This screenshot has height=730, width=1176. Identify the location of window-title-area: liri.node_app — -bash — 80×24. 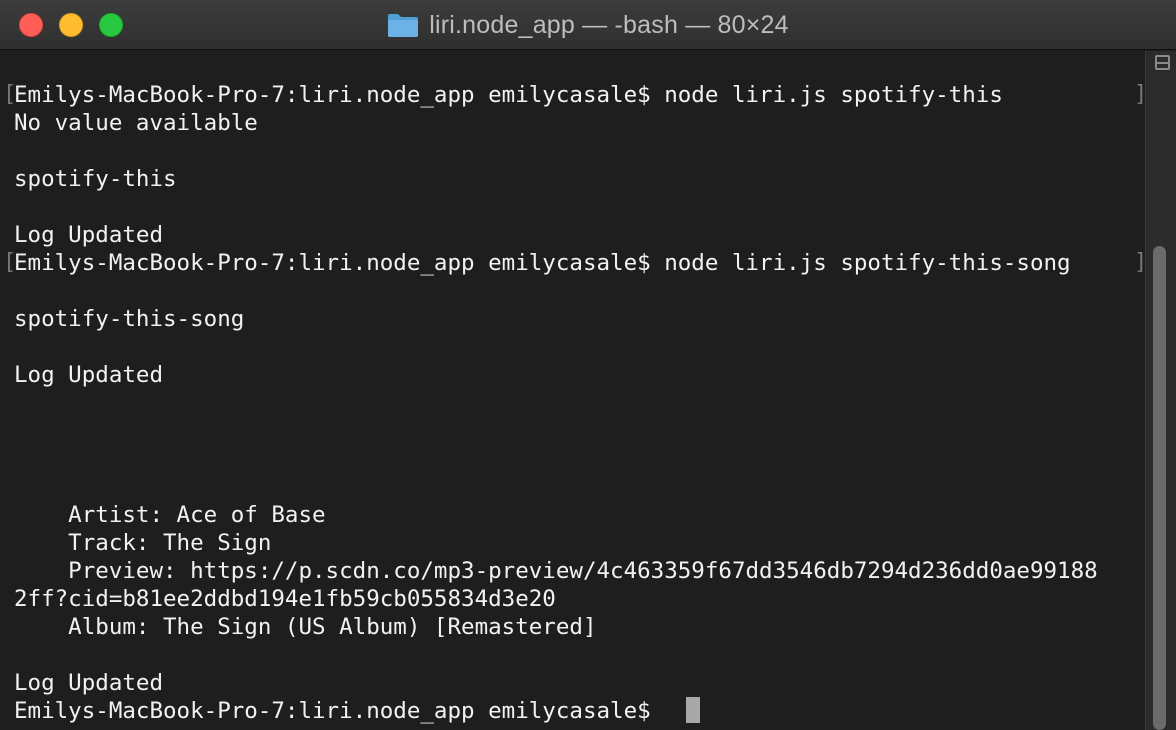
(588, 25).